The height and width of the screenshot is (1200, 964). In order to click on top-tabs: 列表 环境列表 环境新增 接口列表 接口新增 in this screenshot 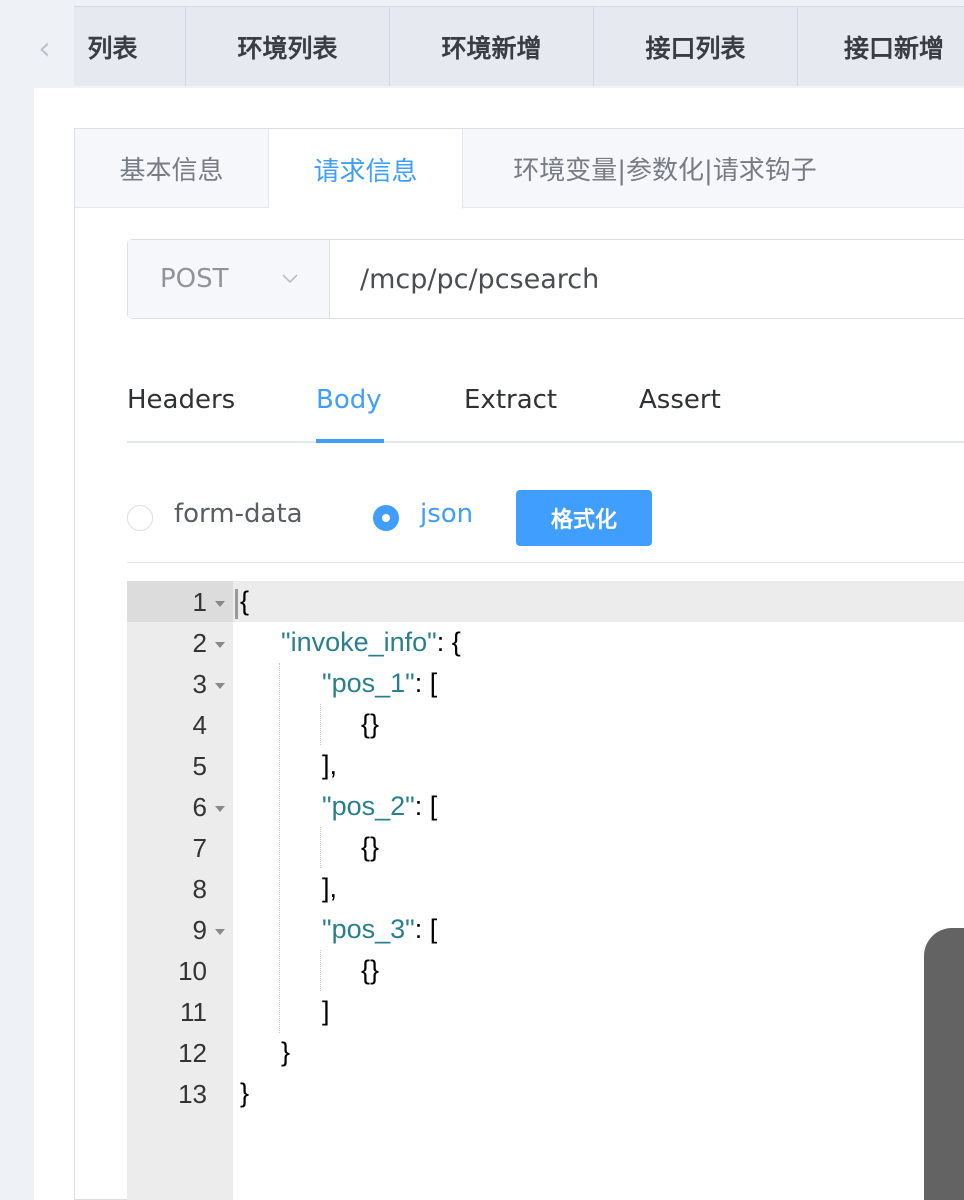, I will do `click(519, 46)`.